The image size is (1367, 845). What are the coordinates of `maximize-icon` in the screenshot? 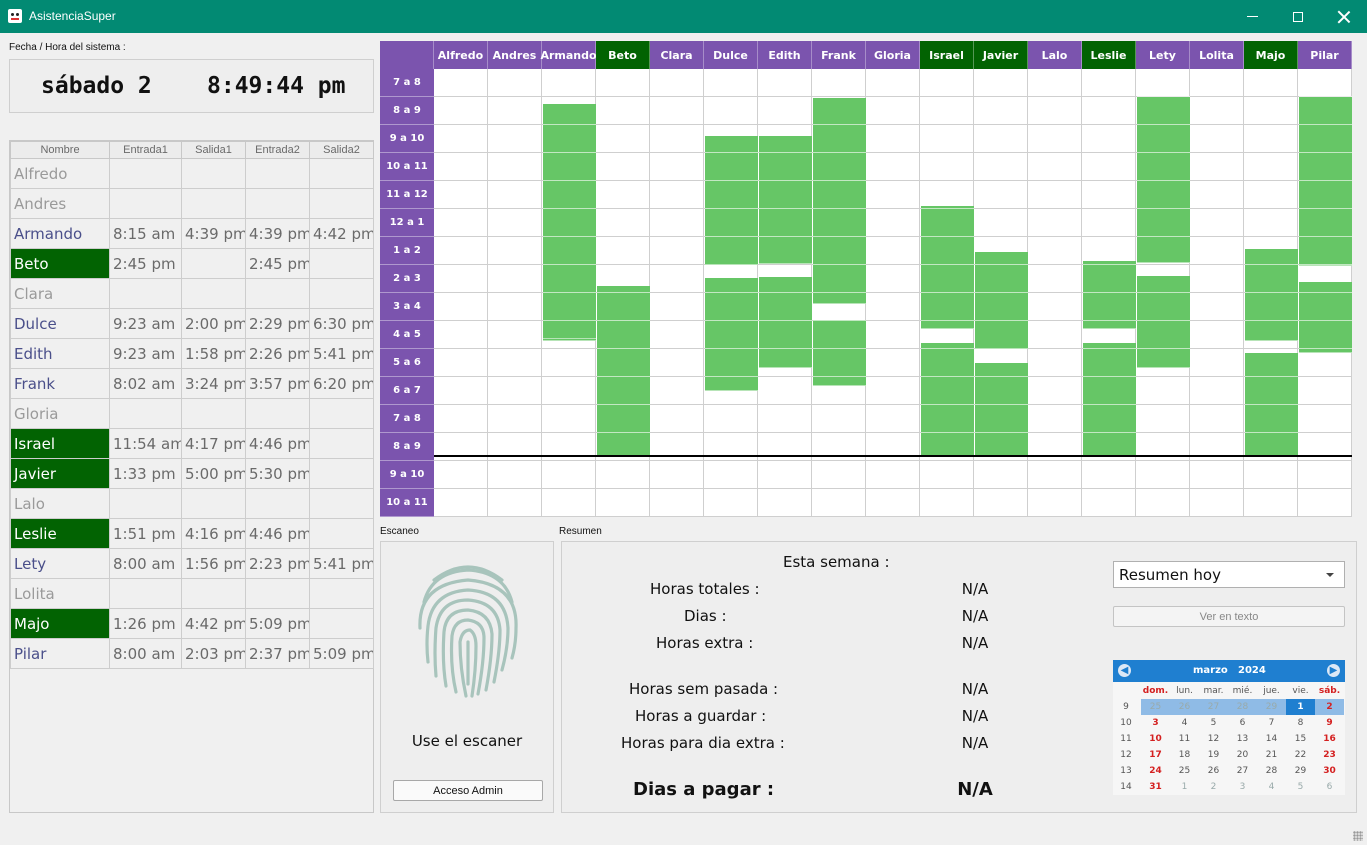 It's located at (1298, 16).